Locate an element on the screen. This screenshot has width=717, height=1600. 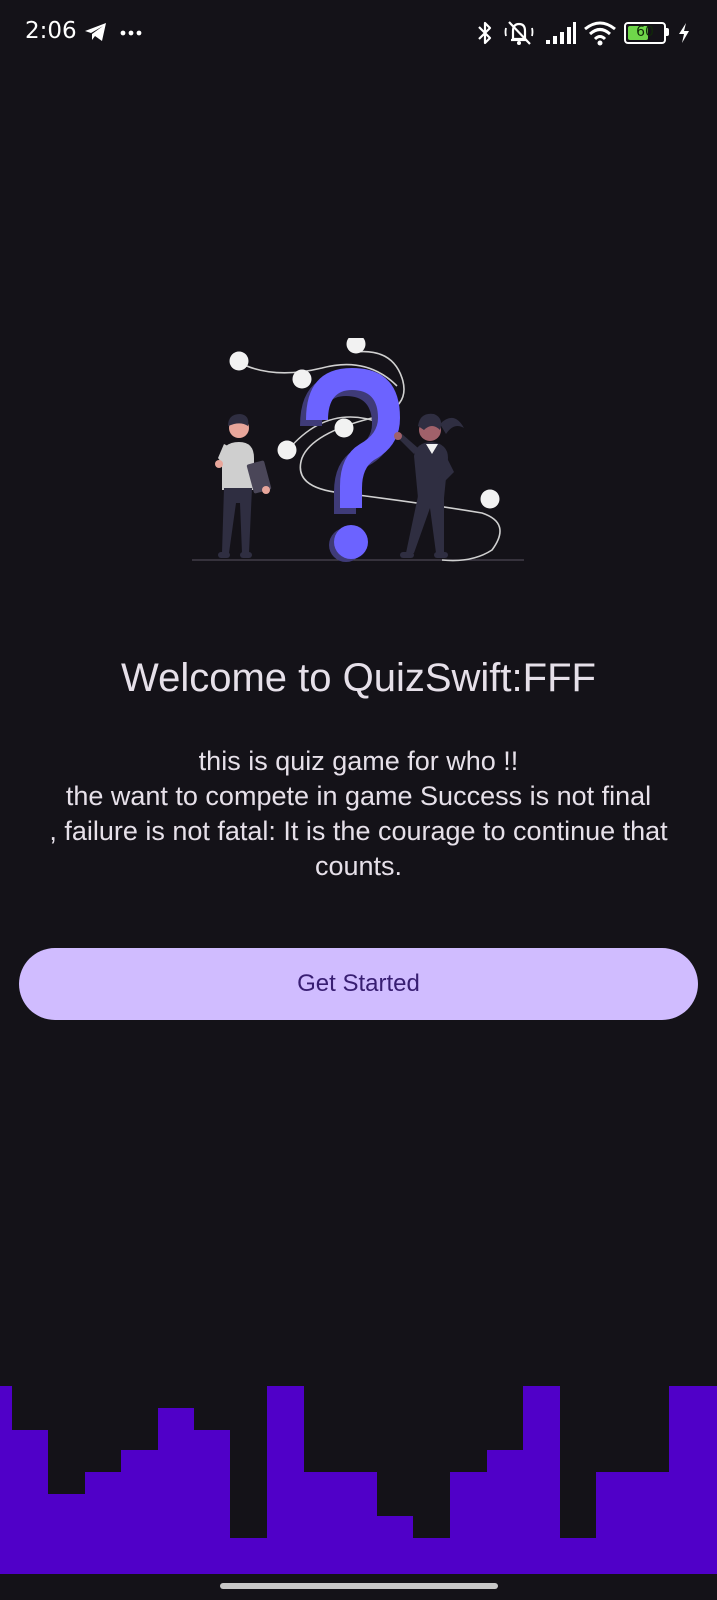
quiz-illustration is located at coordinates (358, 450).